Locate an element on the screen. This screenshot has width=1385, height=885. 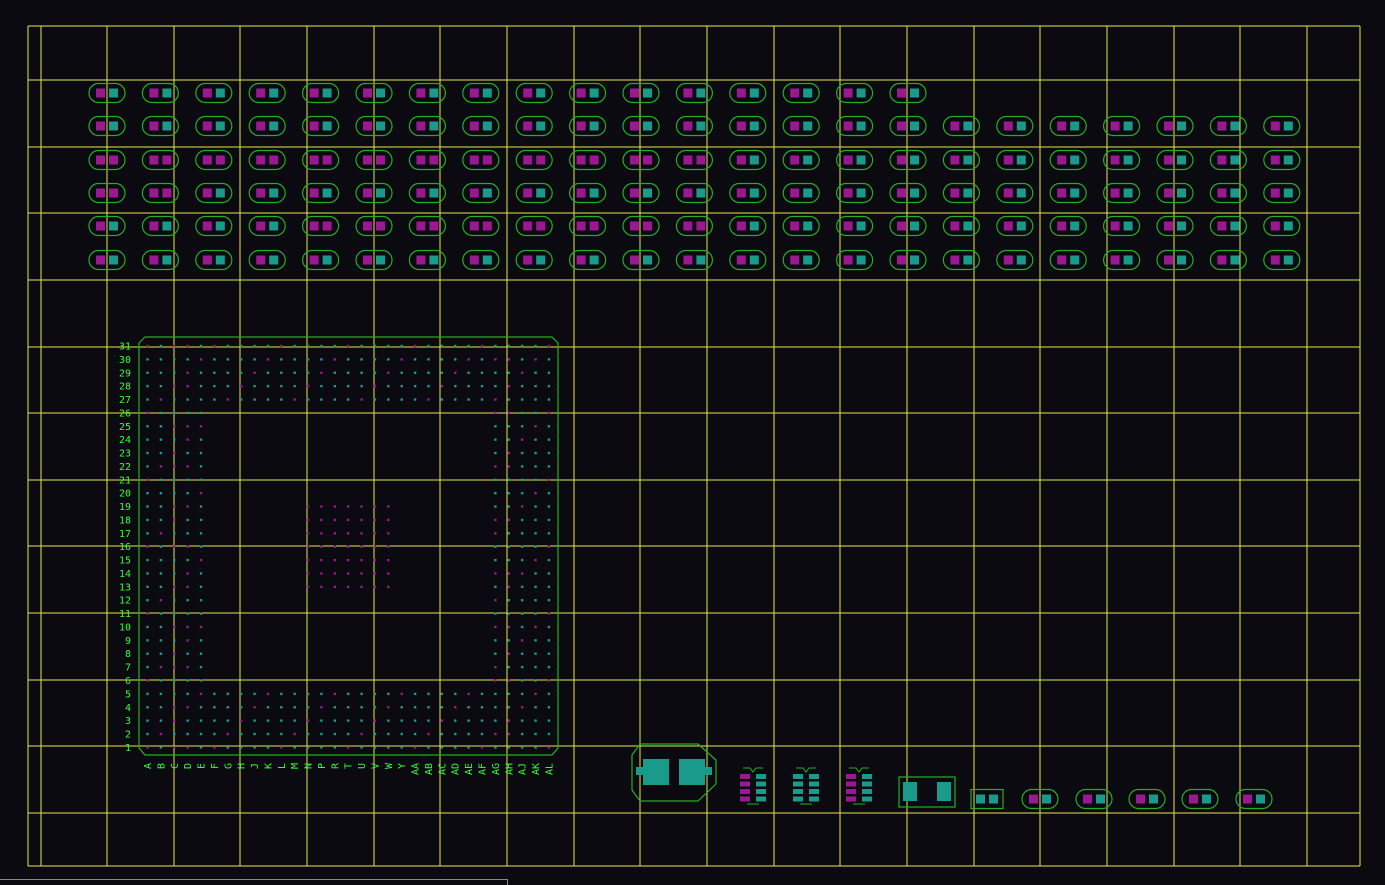
horizontal-scrollbar is located at coordinates (254, 882).